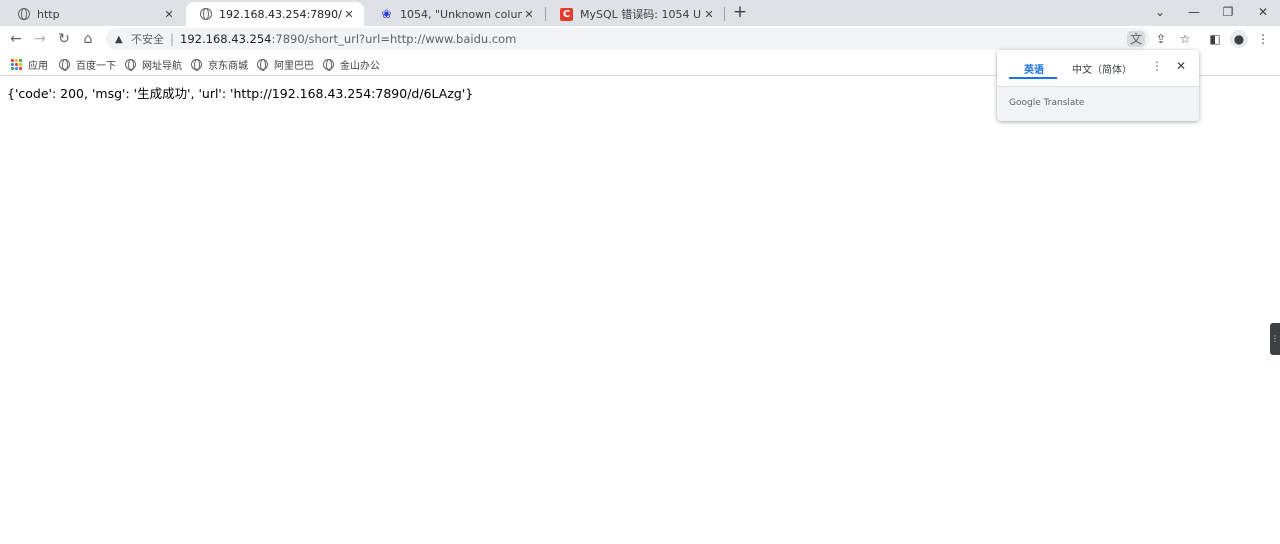 Image resolution: width=1280 pixels, height=544 pixels. Describe the element at coordinates (1160, 12) in the screenshot. I see `tab-search-chevron-icon: ⌄` at that location.